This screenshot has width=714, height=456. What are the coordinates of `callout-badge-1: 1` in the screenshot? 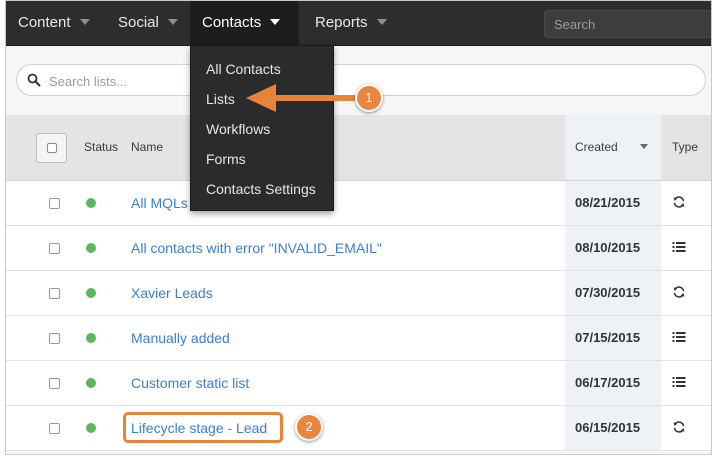 It's located at (369, 98).